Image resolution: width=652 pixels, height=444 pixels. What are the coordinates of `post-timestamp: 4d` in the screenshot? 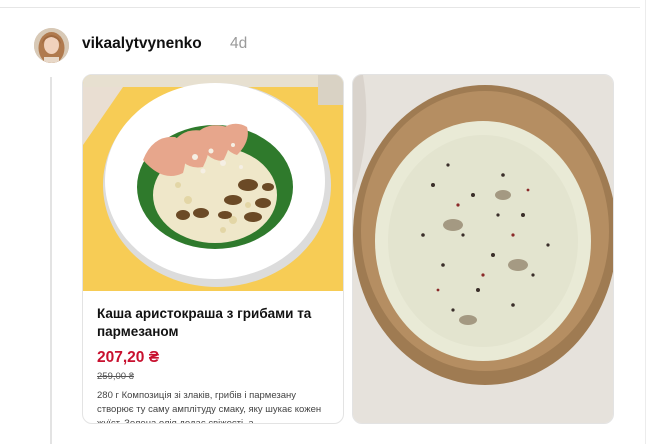 It's located at (239, 43).